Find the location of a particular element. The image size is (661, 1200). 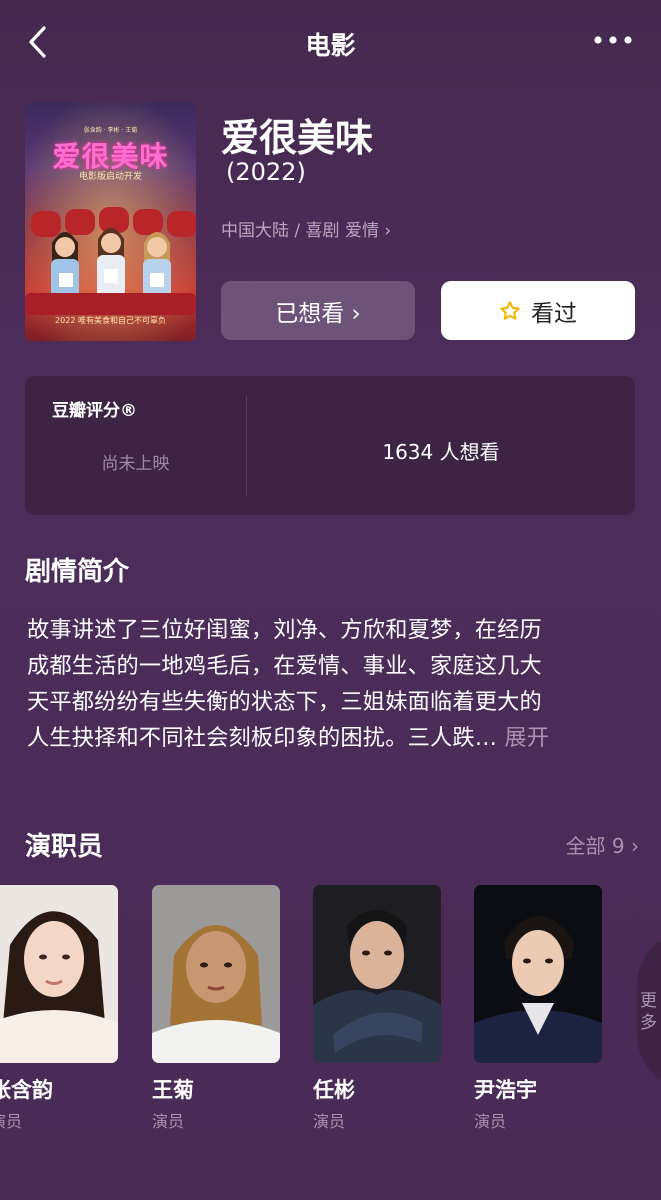

douban-rating-label: 豆瓣评分® is located at coordinates (94, 411).